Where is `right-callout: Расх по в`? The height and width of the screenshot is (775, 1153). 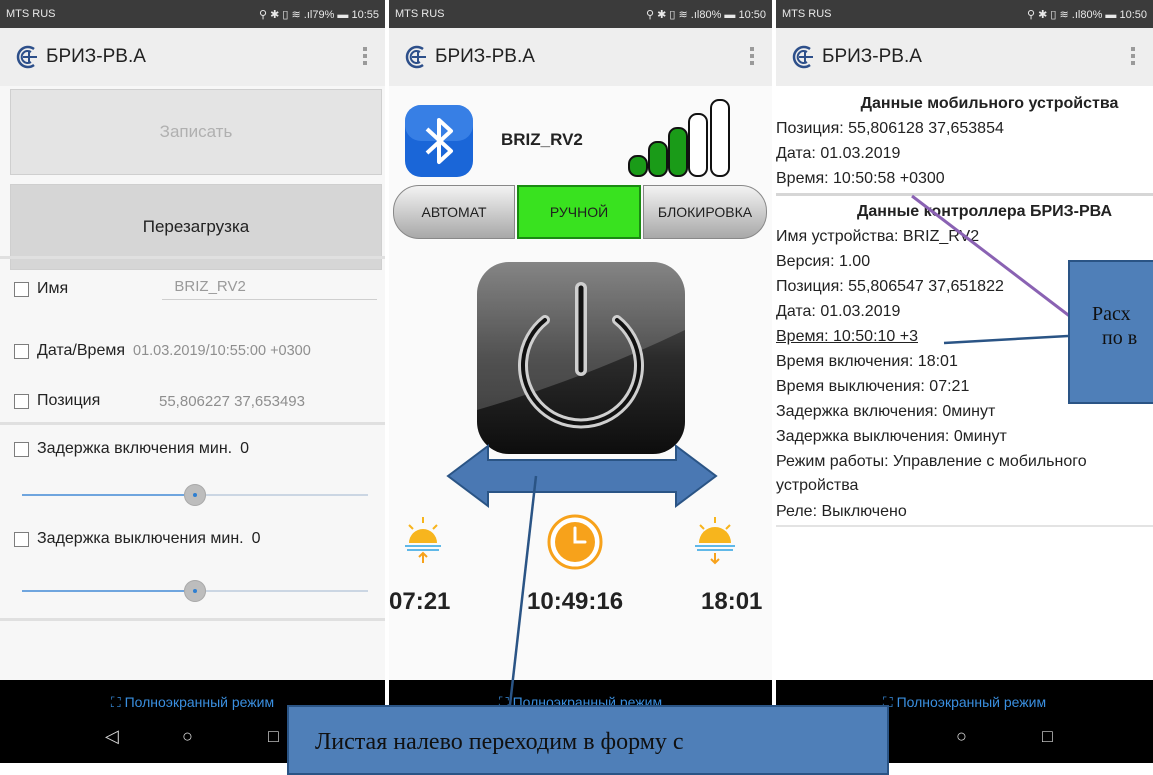
right-callout: Расх по в is located at coordinates (1110, 332).